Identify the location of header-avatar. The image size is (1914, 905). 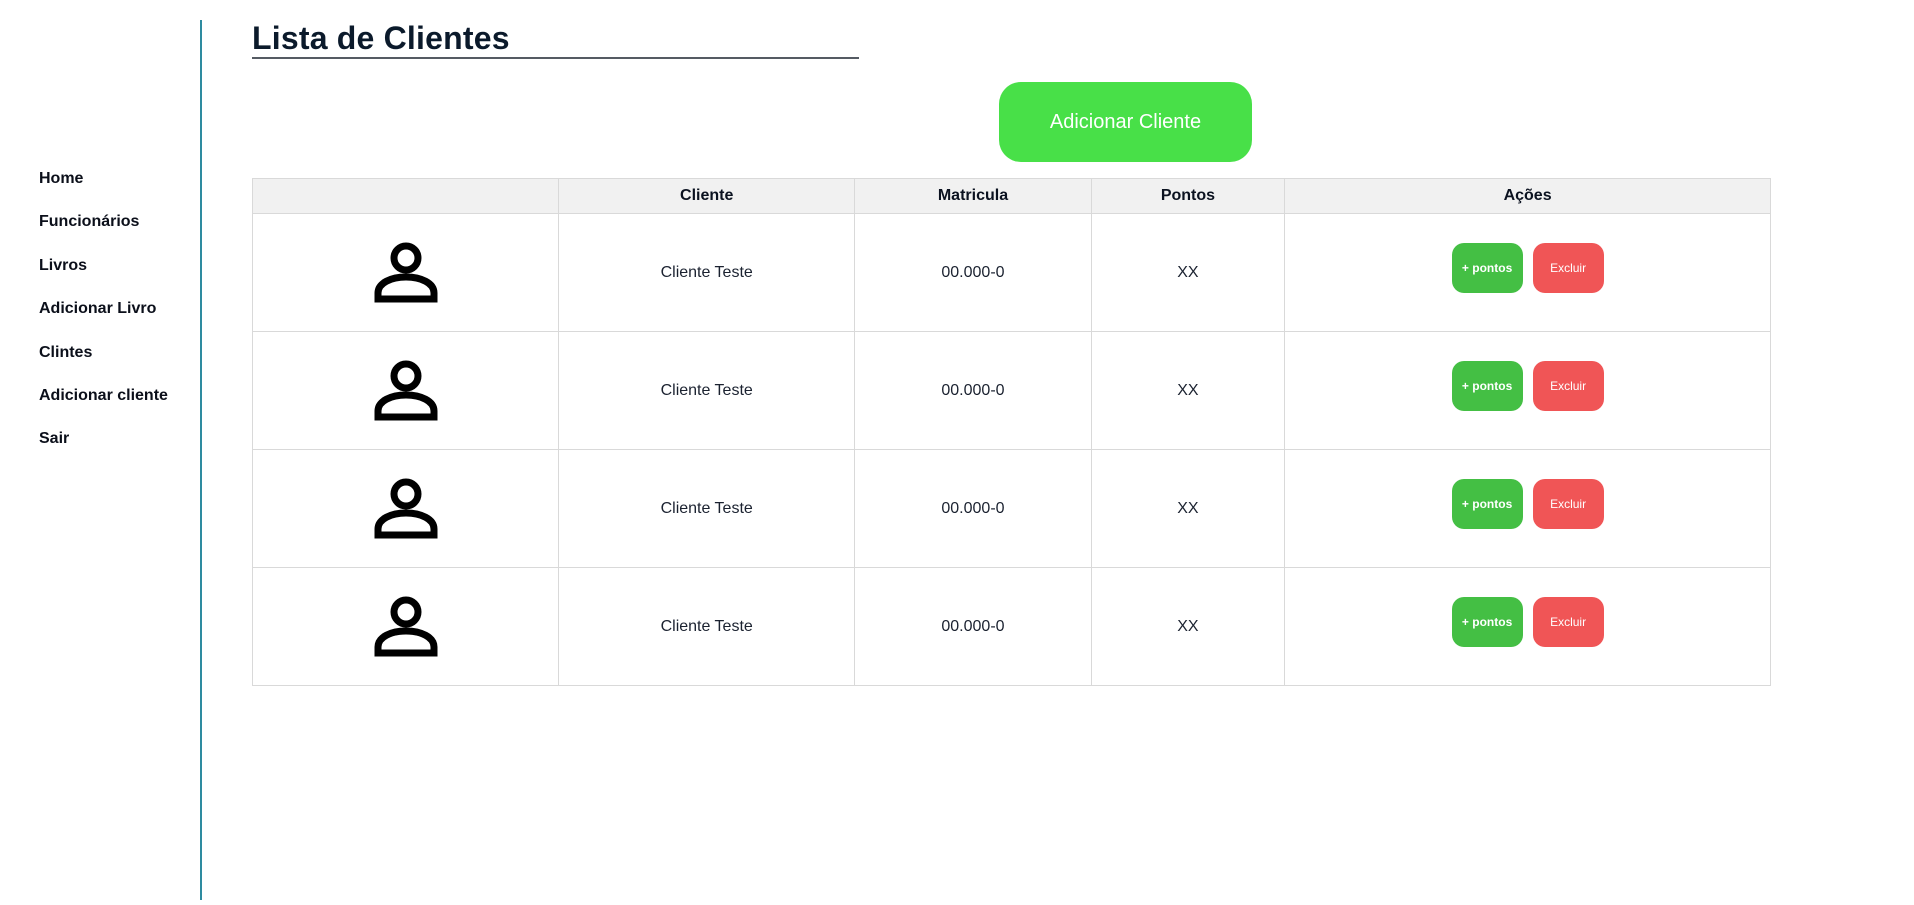
(405, 196).